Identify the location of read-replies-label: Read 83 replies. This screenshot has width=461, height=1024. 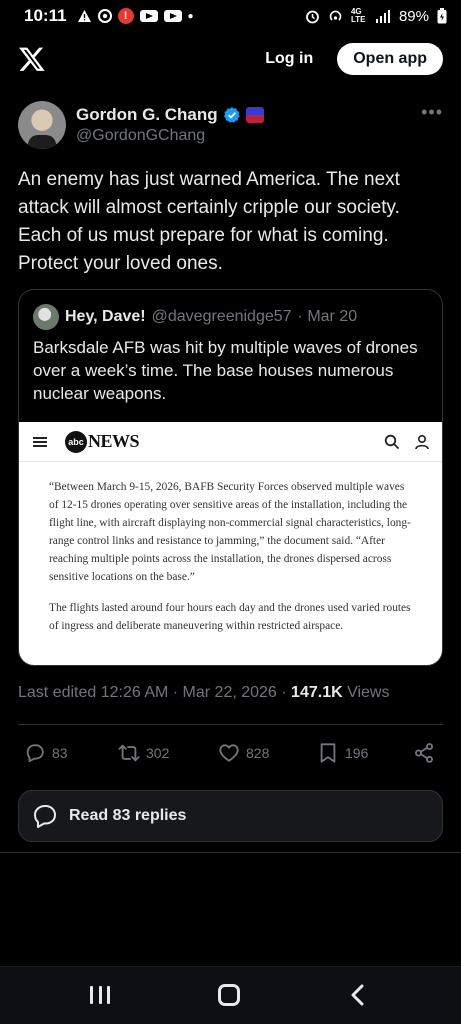
(128, 815).